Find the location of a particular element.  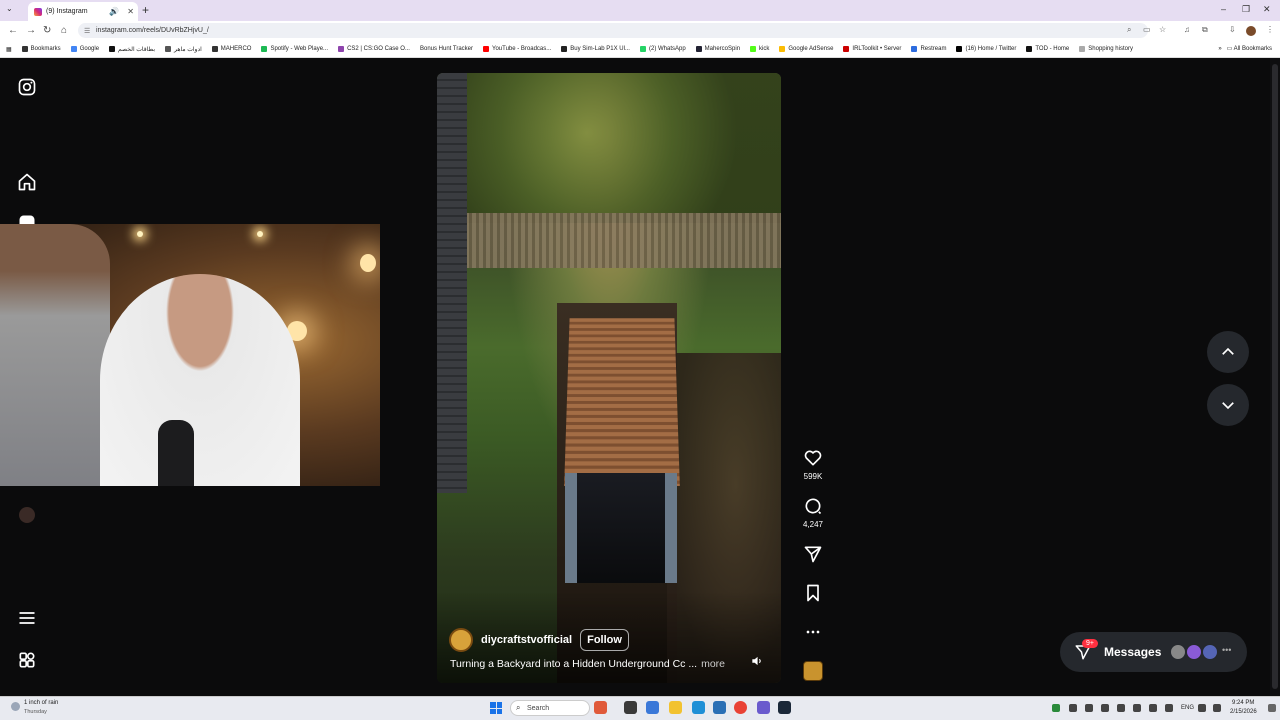

like-button: 599K is located at coordinates (813, 464).